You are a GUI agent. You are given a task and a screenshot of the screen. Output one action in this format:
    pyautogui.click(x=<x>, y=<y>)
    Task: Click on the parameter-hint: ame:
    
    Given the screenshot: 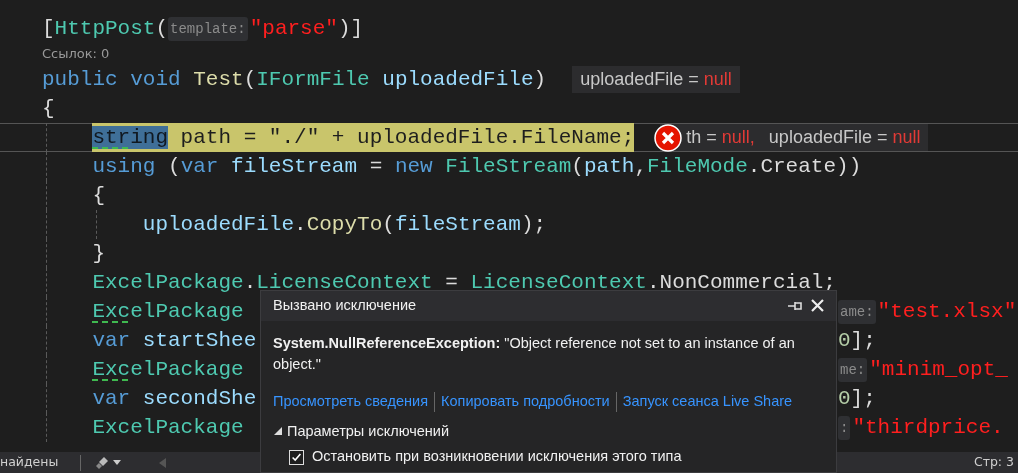 What is the action you would take?
    pyautogui.click(x=857, y=311)
    